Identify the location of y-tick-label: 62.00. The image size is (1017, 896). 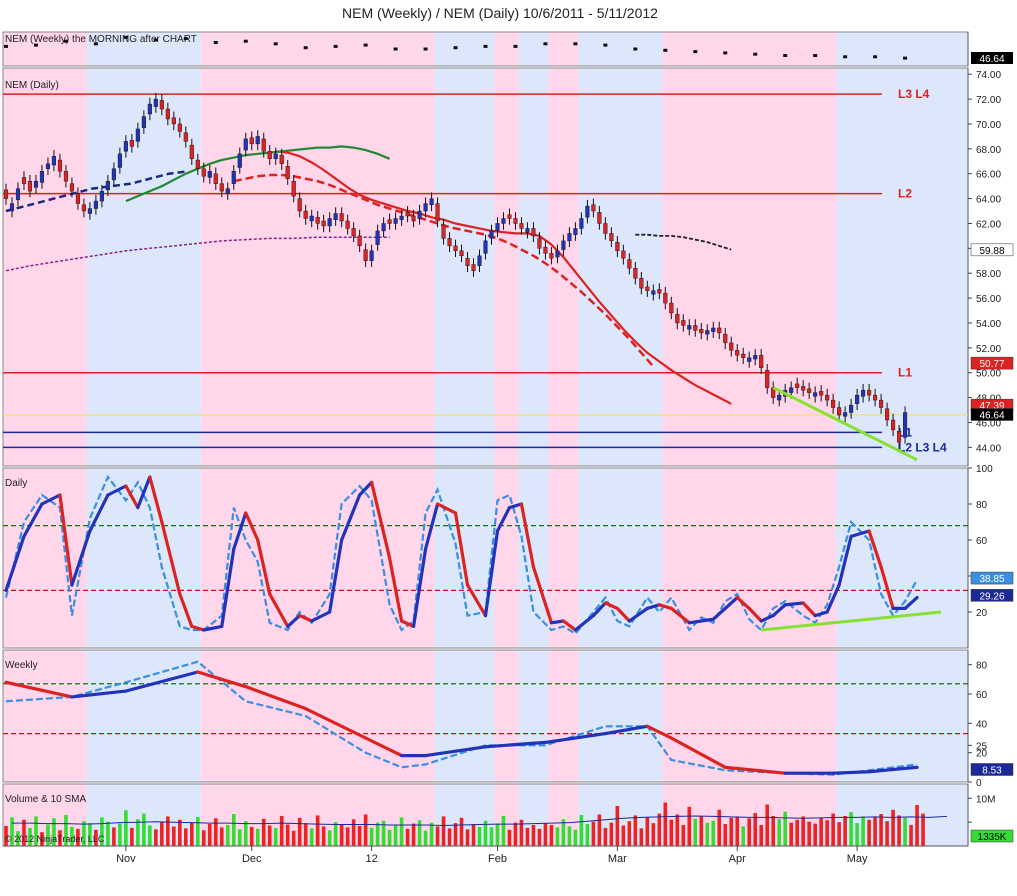
(988, 224).